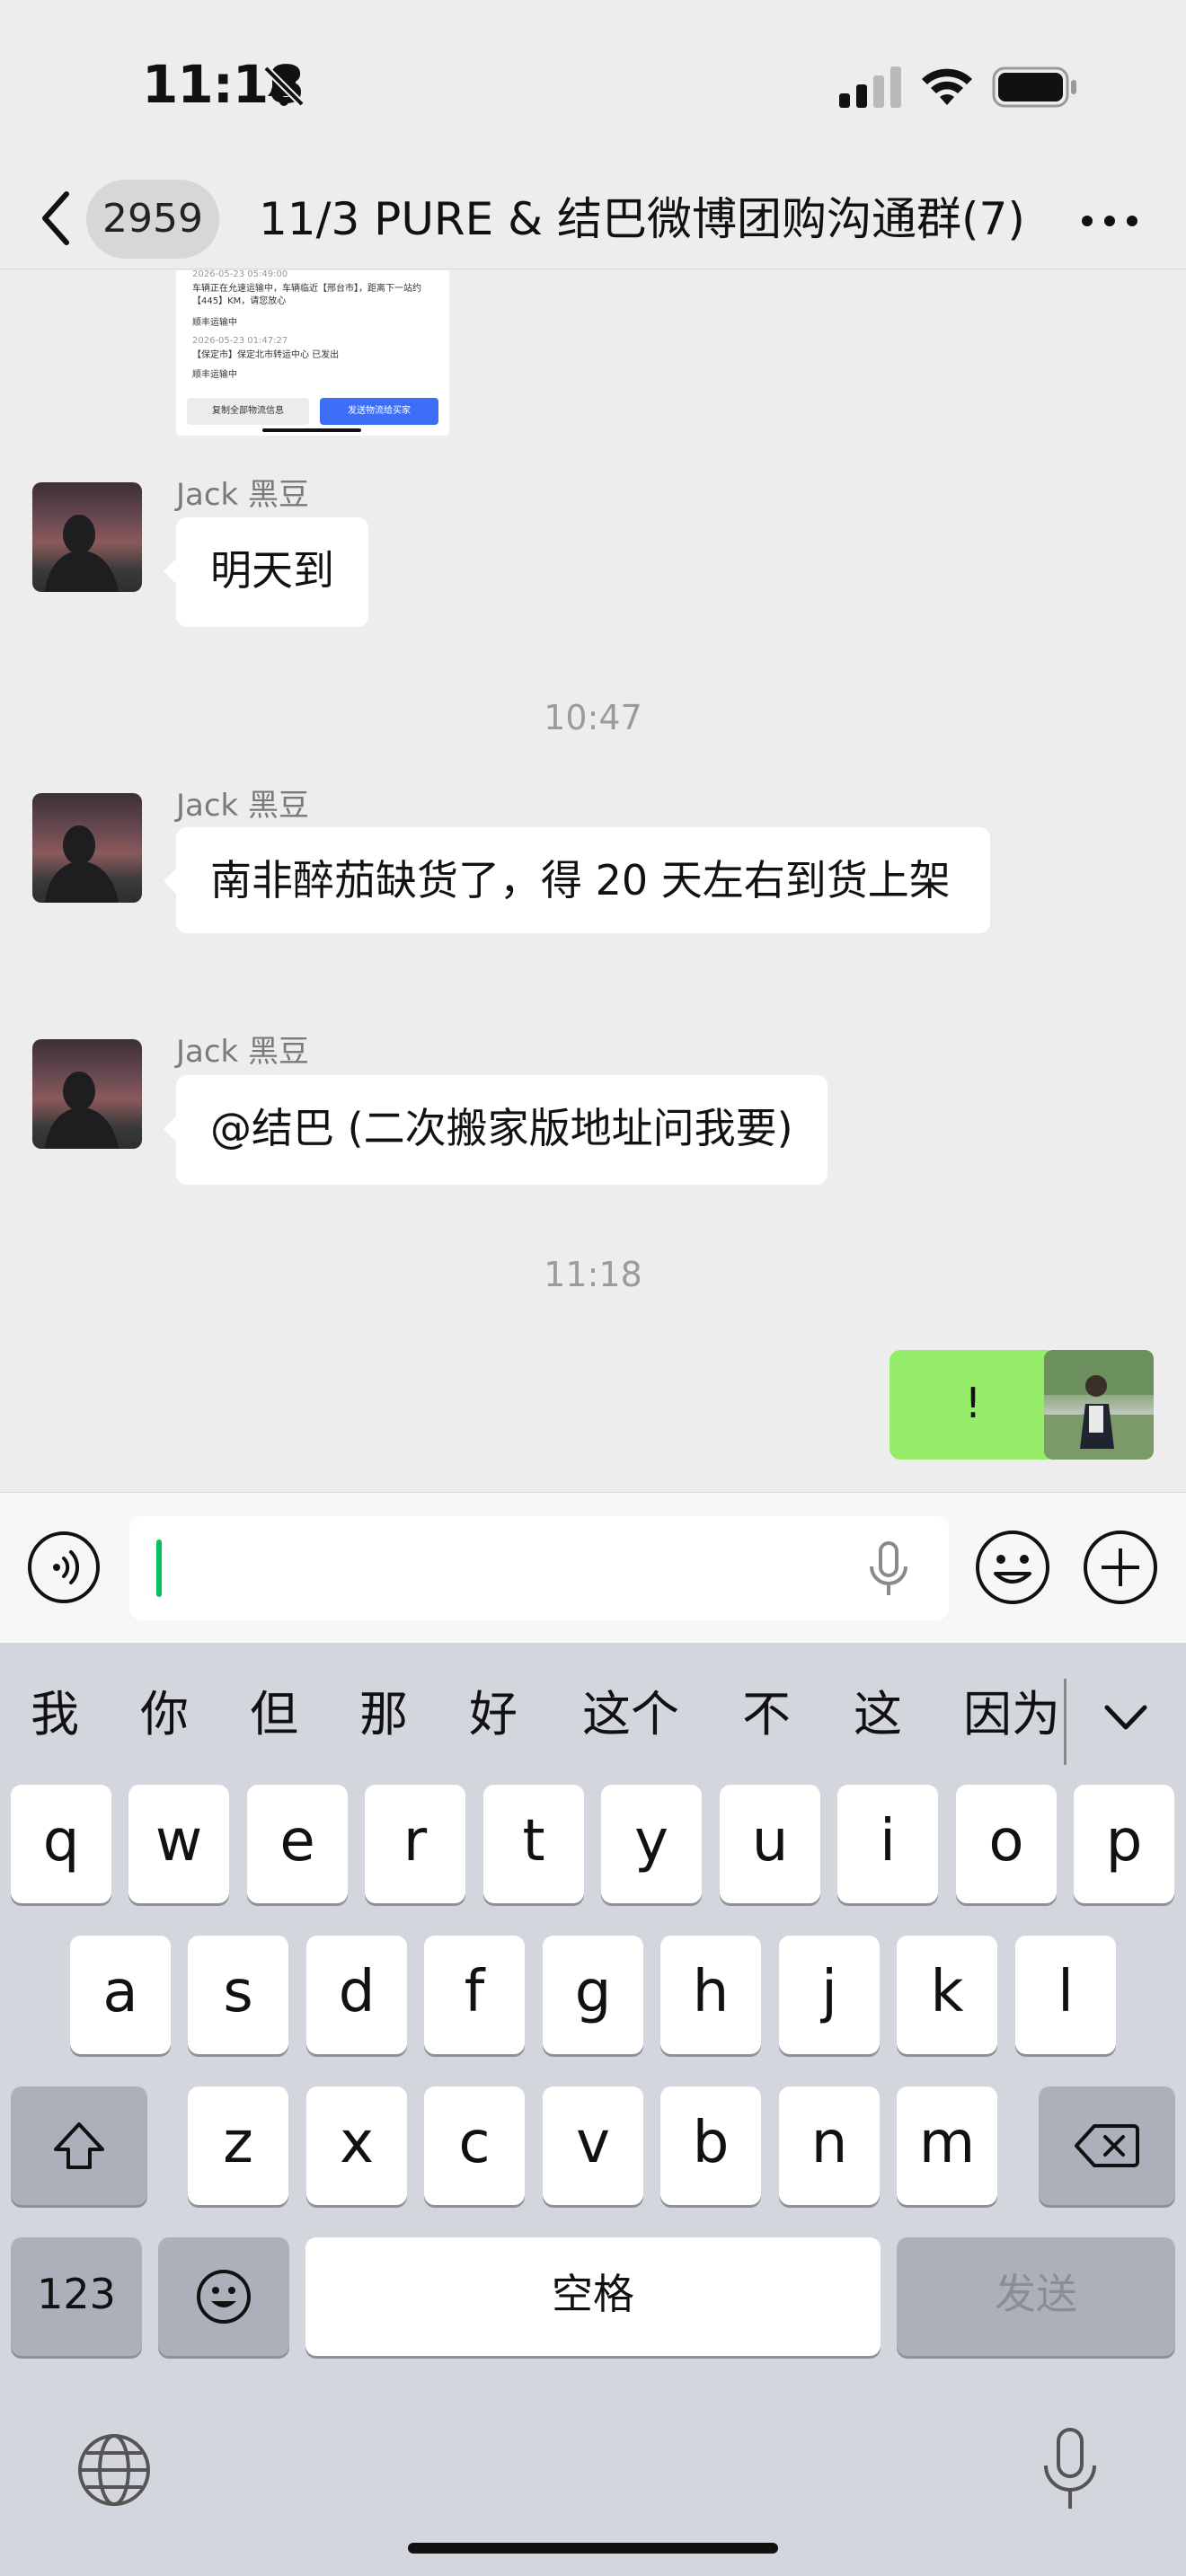 This screenshot has height=2576, width=1186. I want to click on key-n: n, so click(829, 2145).